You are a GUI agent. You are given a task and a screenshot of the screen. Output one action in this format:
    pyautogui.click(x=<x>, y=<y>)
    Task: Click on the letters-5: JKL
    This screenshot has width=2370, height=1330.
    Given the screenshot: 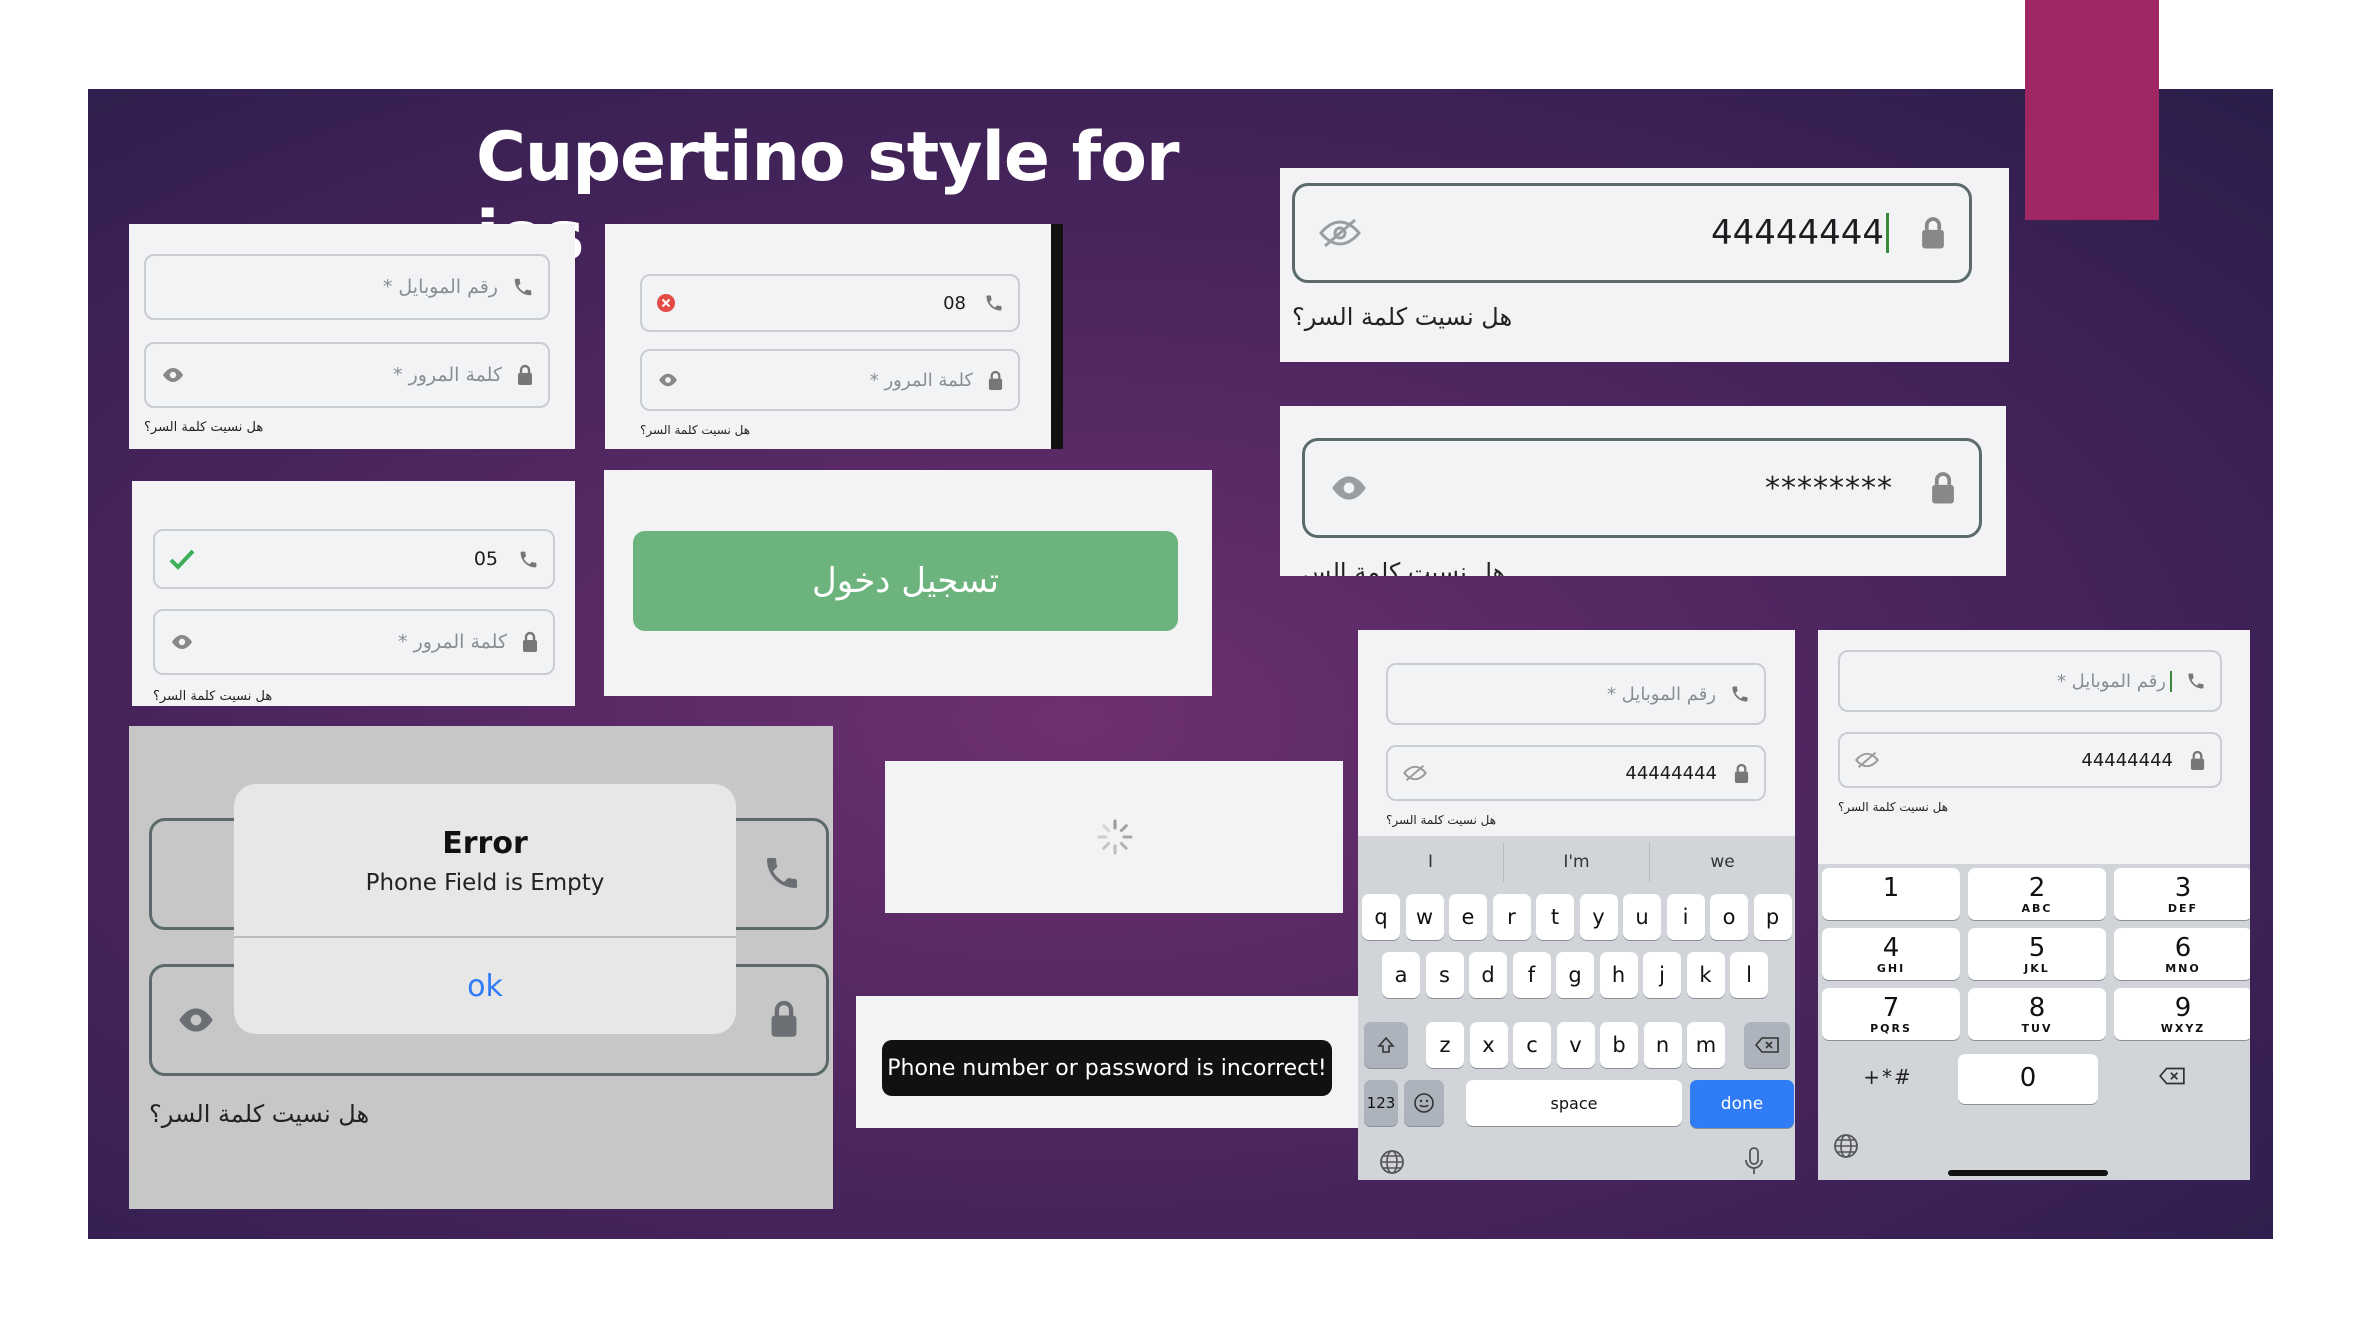 What is the action you would take?
    pyautogui.click(x=2037, y=968)
    